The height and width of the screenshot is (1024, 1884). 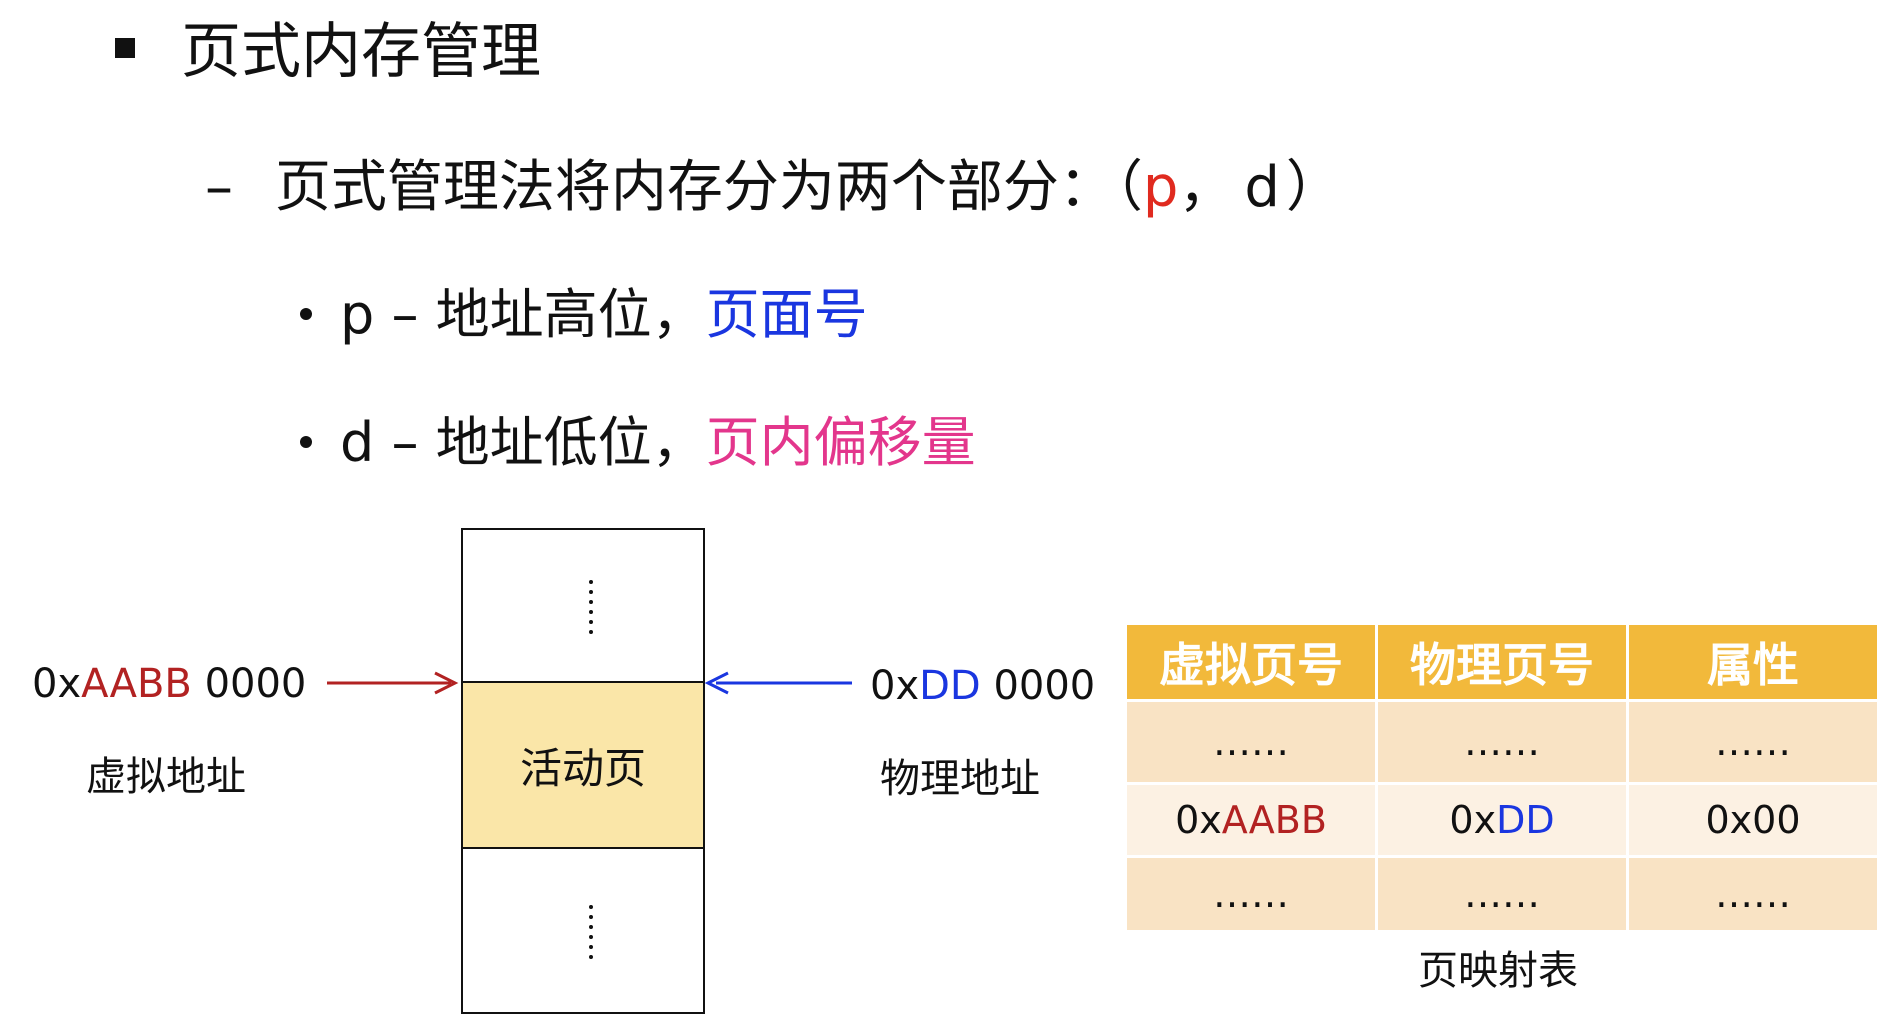 I want to click on table-row: 0xAABB 0xDD 0x00, so click(x=1502, y=820).